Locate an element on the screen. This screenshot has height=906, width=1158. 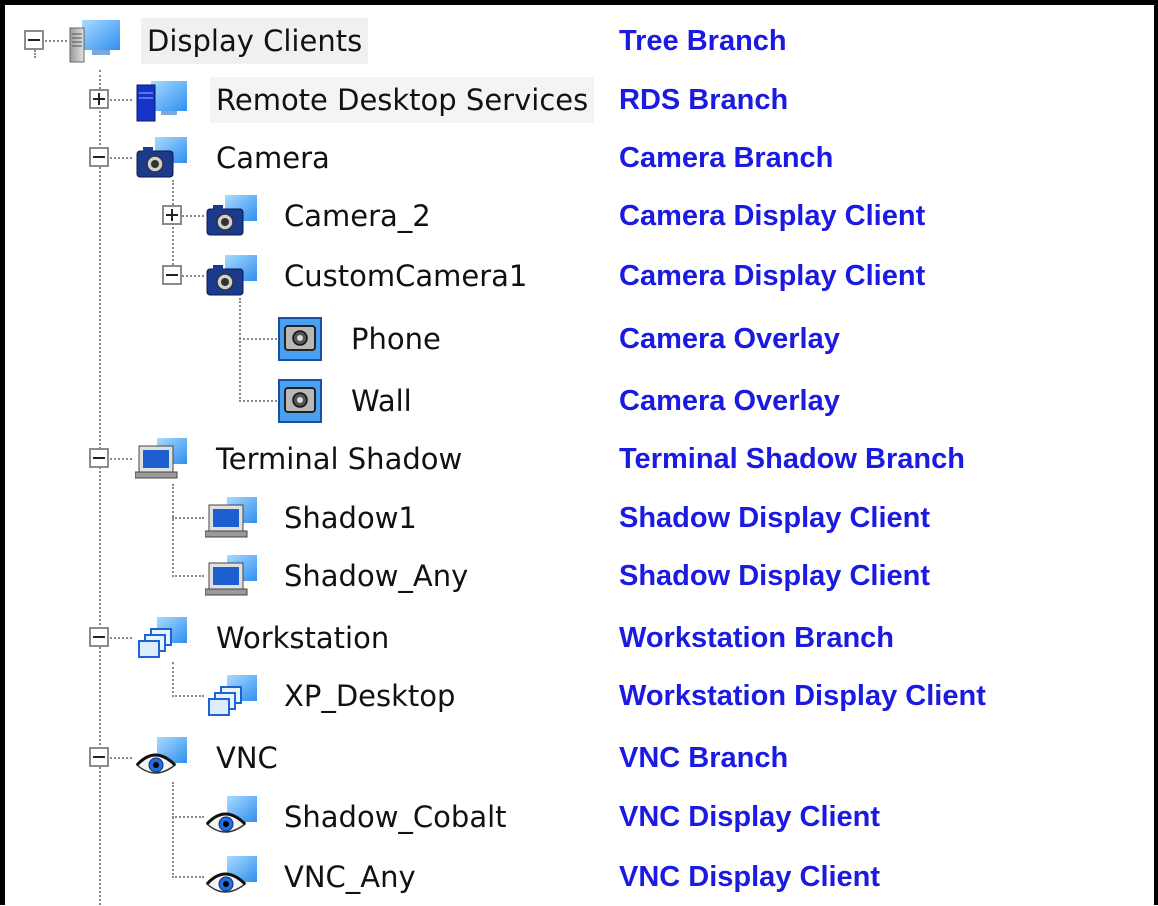
tree-node-workstation: Workstation Workstation Branch is located at coordinates (575, 638).